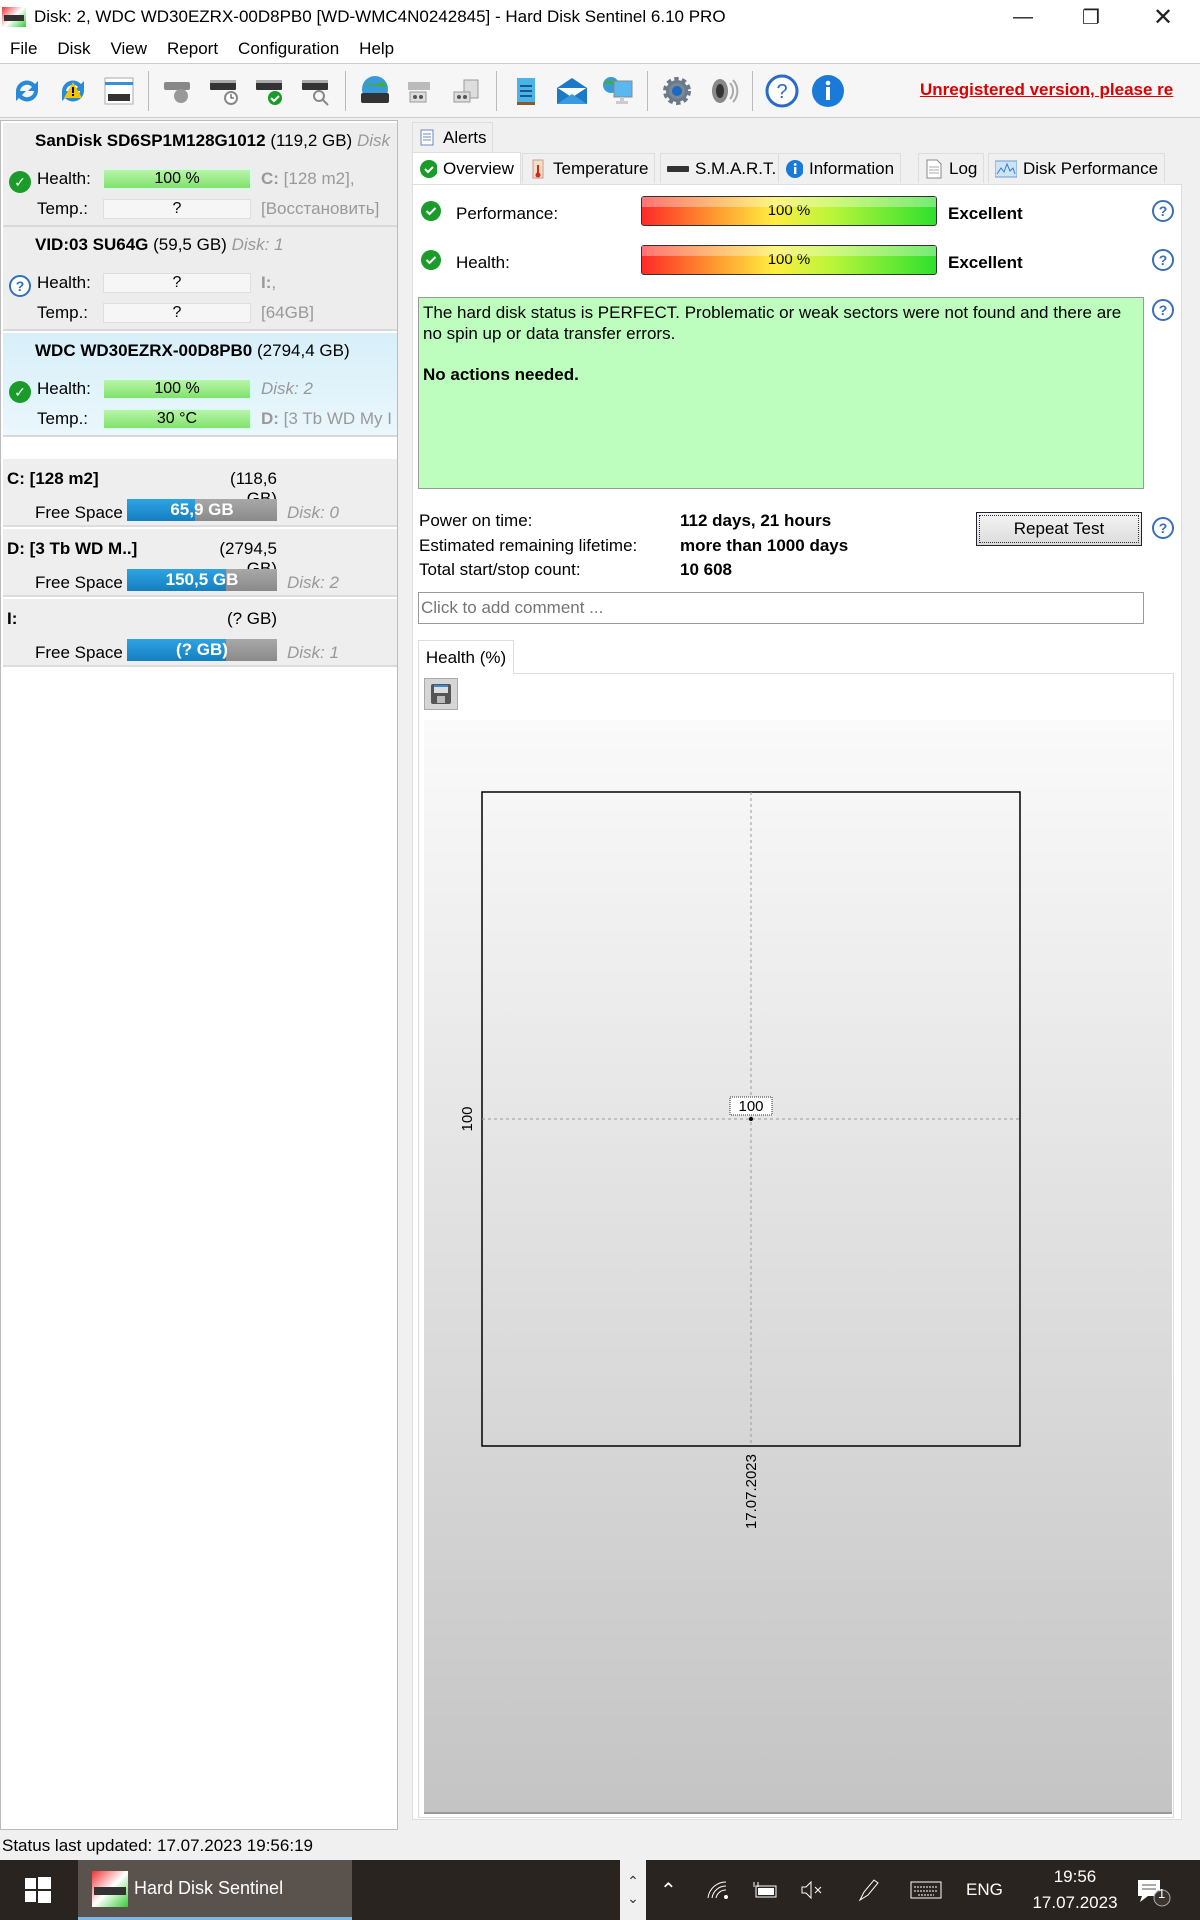 The image size is (1200, 1920). What do you see at coordinates (177, 313) in the screenshot?
I see `temp-bar: ?` at bounding box center [177, 313].